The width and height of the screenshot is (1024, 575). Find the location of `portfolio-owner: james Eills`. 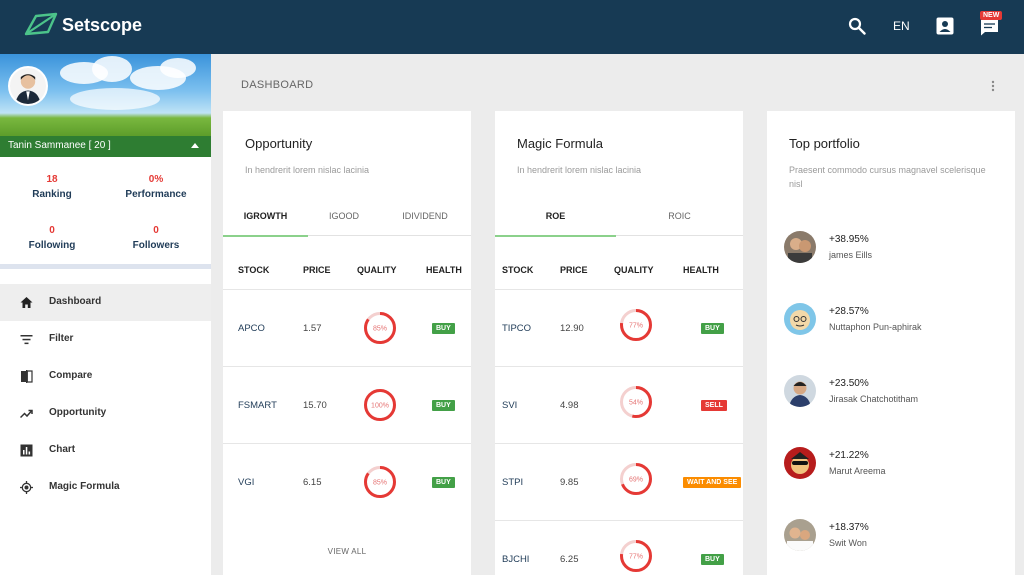

portfolio-owner: james Eills is located at coordinates (850, 255).